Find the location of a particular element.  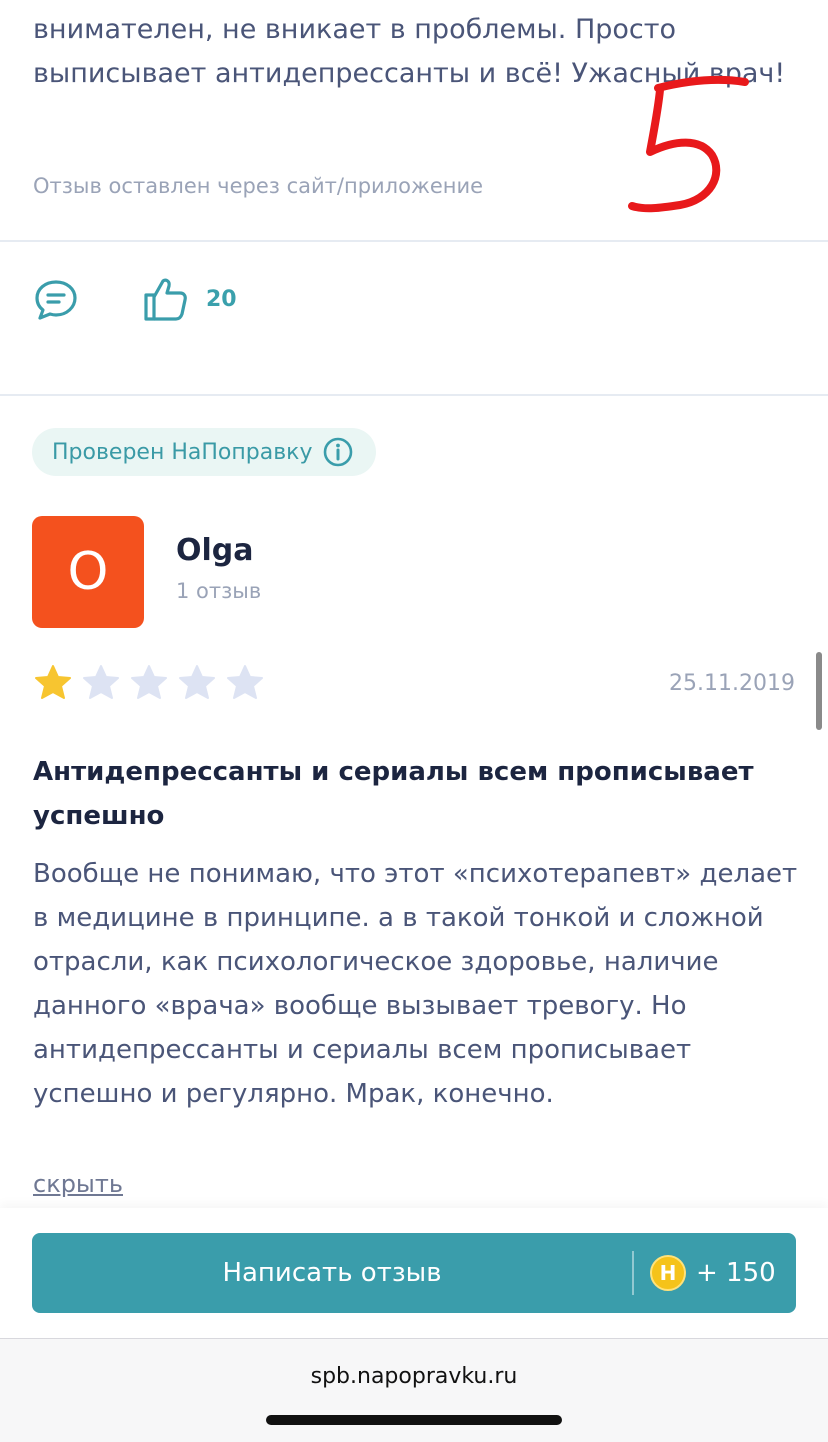

review-source-note: Отзыв оставлен через сайт/приложение is located at coordinates (258, 186).